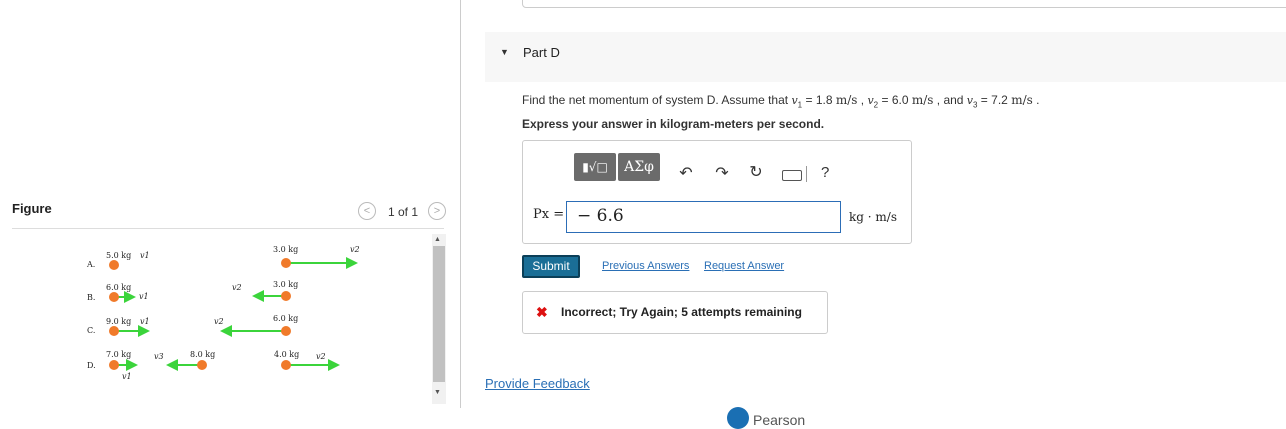 This screenshot has width=1286, height=429. Describe the element at coordinates (118, 321) in the screenshot. I see `system-c-mass-1: 9.0 kg` at that location.